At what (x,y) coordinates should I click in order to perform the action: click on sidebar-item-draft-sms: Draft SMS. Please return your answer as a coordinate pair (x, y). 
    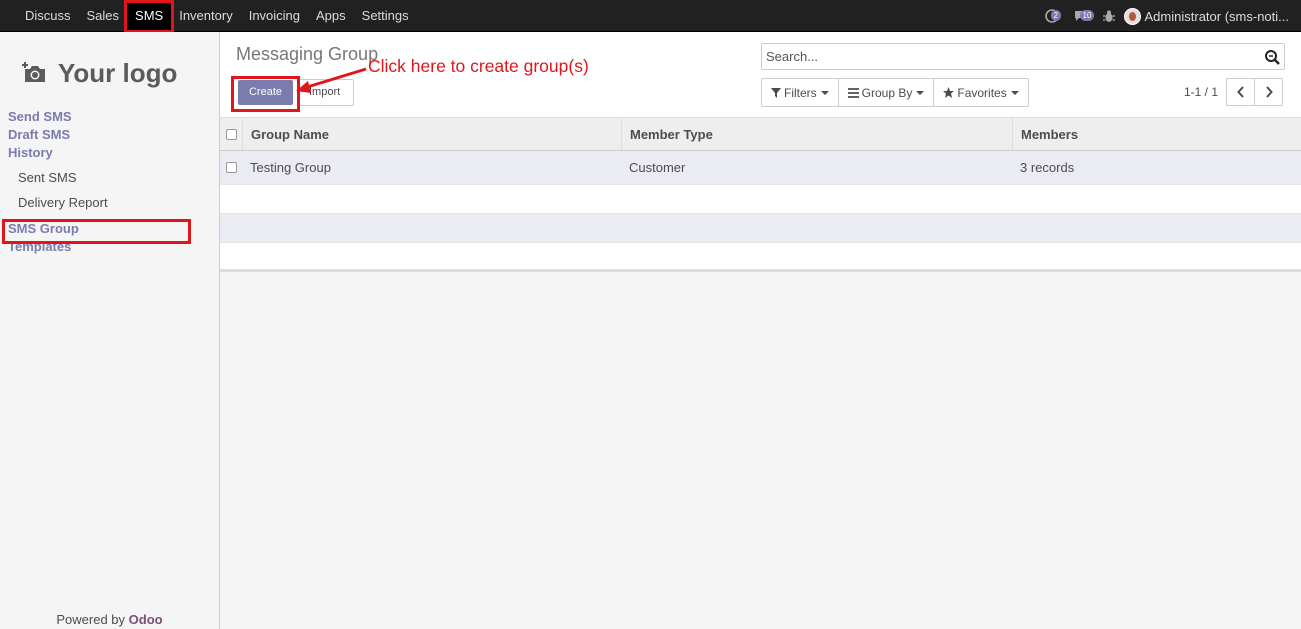
    Looking at the image, I should click on (109, 135).